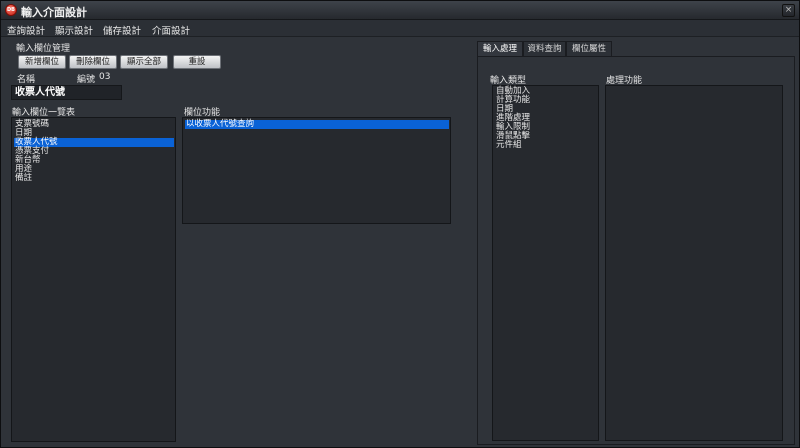 The image size is (800, 448). I want to click on list-item: 元件組, so click(546, 145).